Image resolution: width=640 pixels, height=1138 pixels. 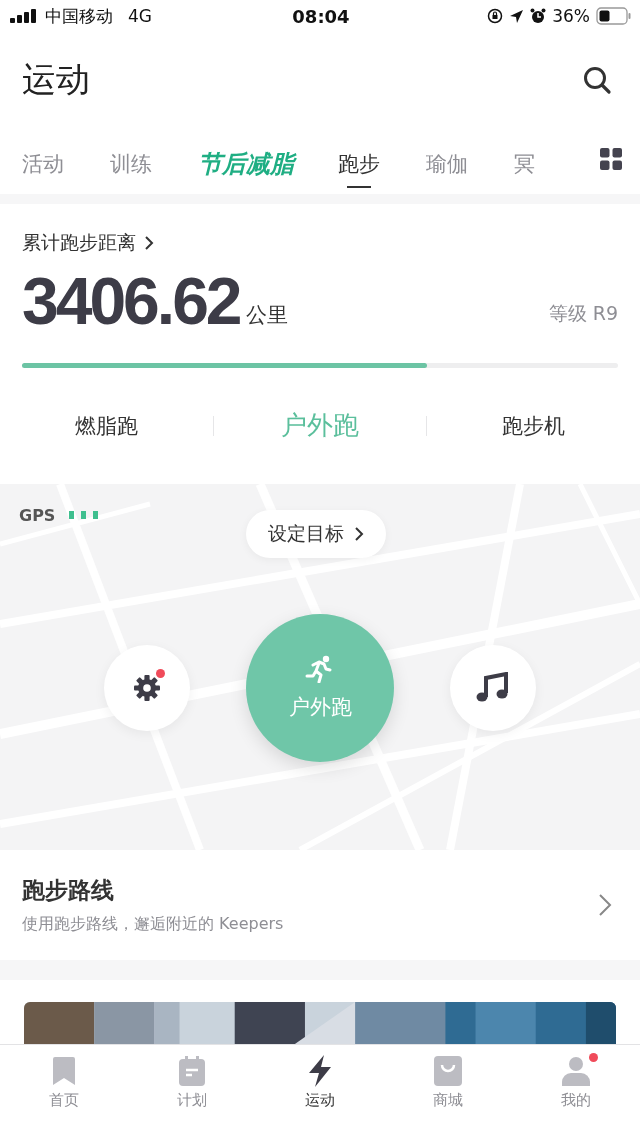 What do you see at coordinates (106, 425) in the screenshot?
I see `run-mode-tab: 燃脂跑` at bounding box center [106, 425].